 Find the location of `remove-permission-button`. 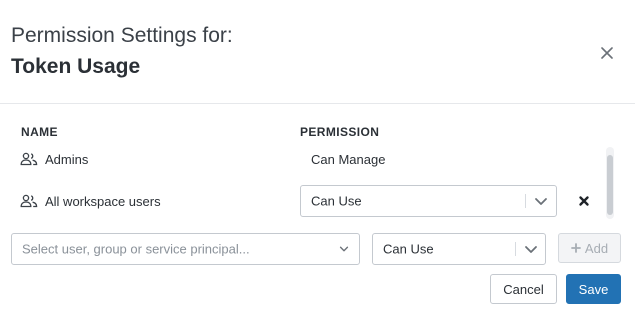

remove-permission-button is located at coordinates (584, 201).